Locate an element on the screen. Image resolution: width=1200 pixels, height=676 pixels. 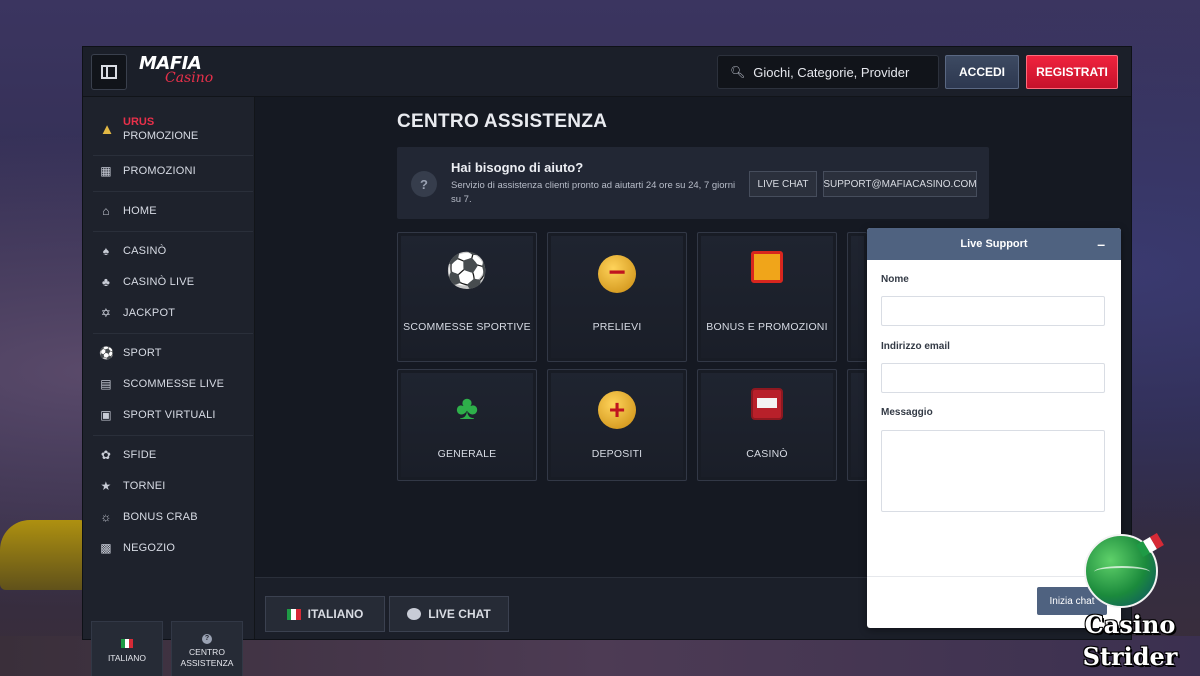
search-input is located at coordinates (843, 72).